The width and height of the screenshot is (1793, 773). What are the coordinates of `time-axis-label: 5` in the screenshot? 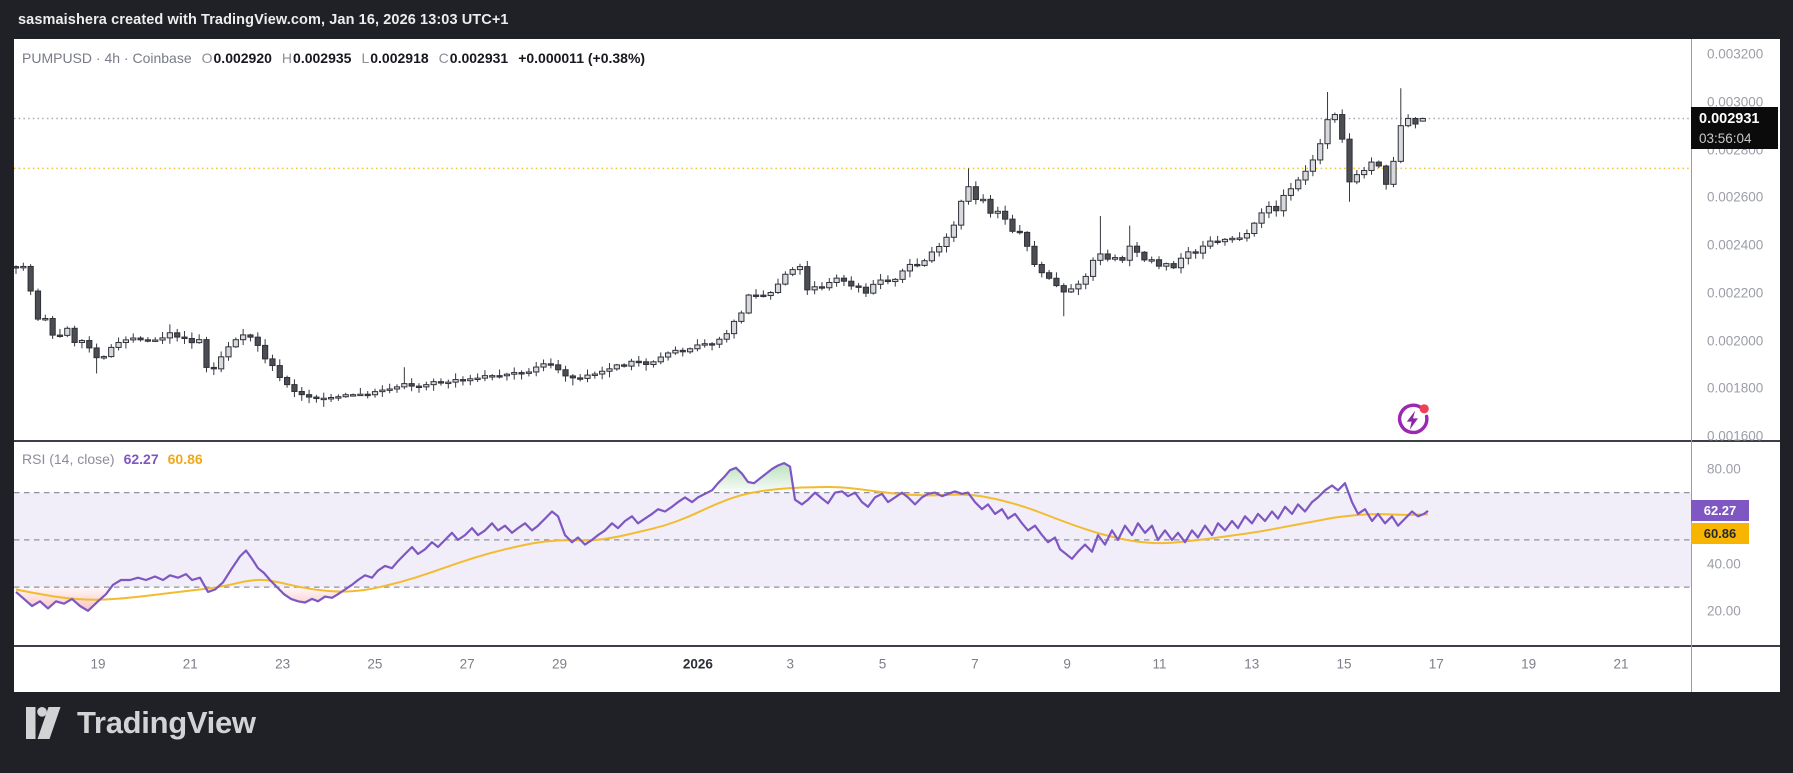 It's located at (882, 664).